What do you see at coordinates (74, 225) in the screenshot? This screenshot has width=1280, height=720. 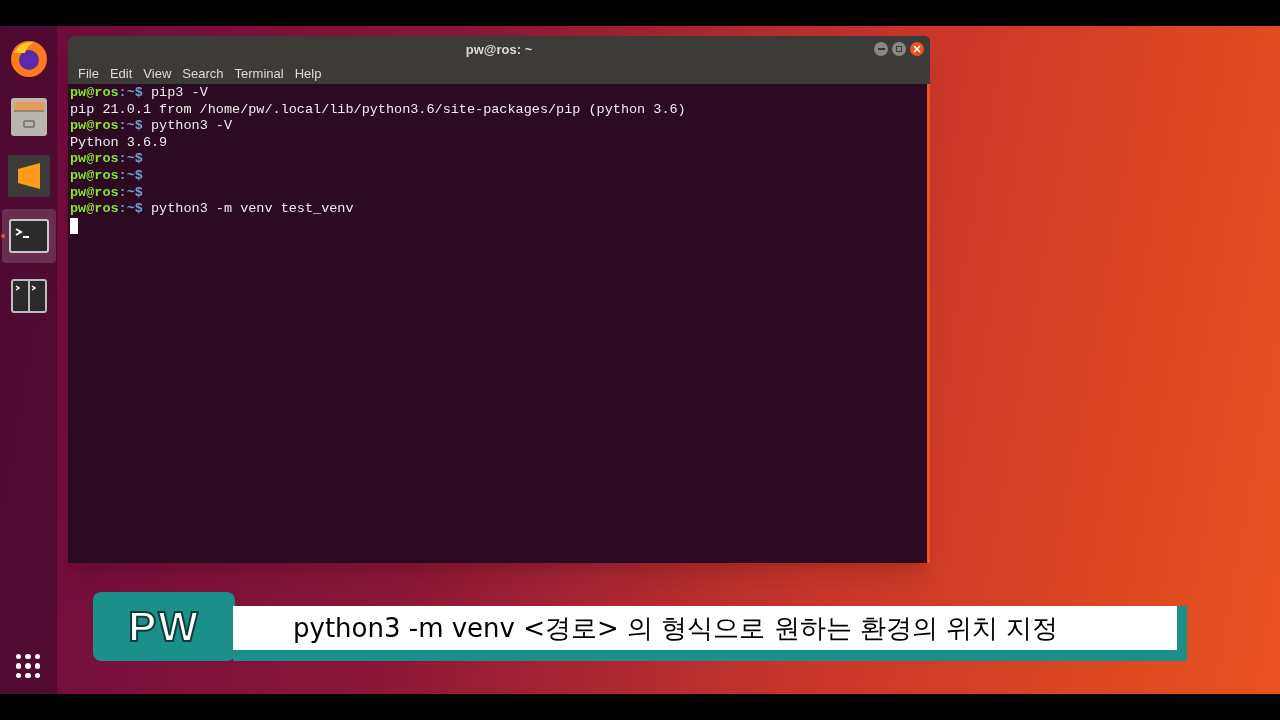 I see `text-cursor` at bounding box center [74, 225].